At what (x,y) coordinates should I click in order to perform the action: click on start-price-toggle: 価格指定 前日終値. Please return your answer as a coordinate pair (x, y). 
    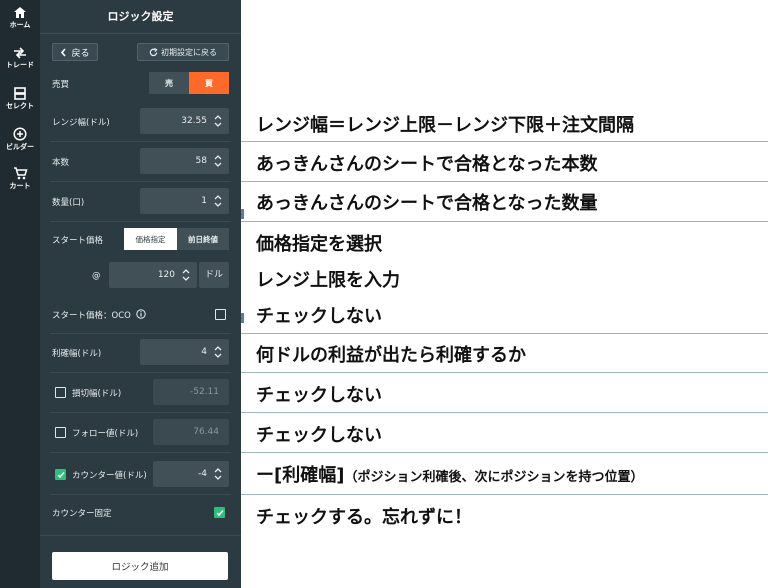
    Looking at the image, I should click on (176, 239).